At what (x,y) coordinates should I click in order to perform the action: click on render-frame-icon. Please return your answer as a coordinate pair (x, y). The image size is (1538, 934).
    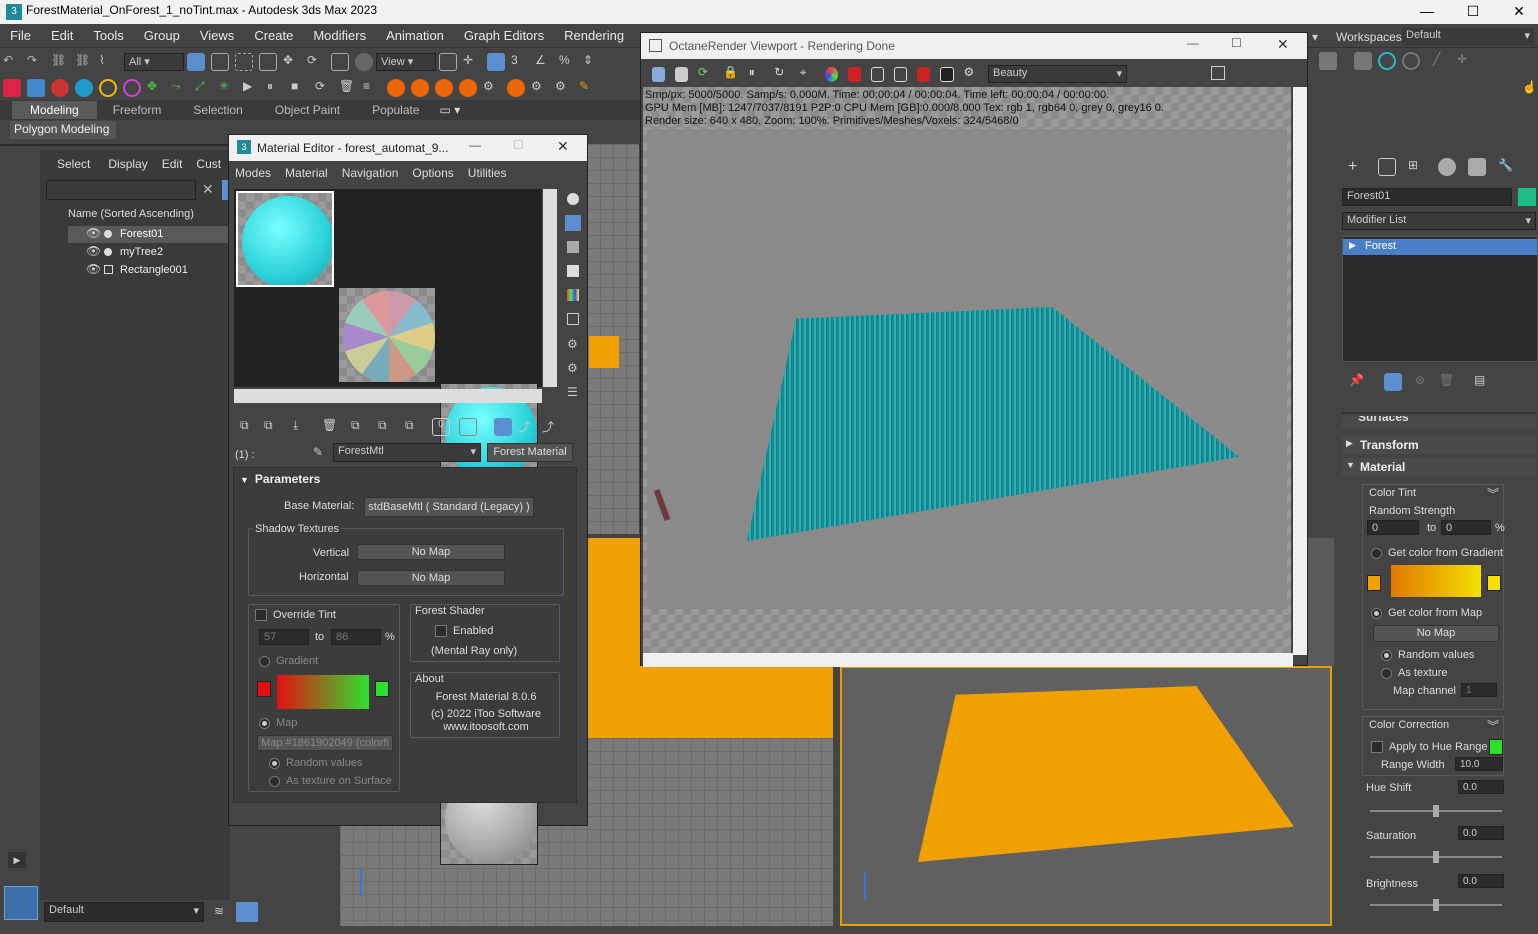
    Looking at the image, I should click on (1363, 61).